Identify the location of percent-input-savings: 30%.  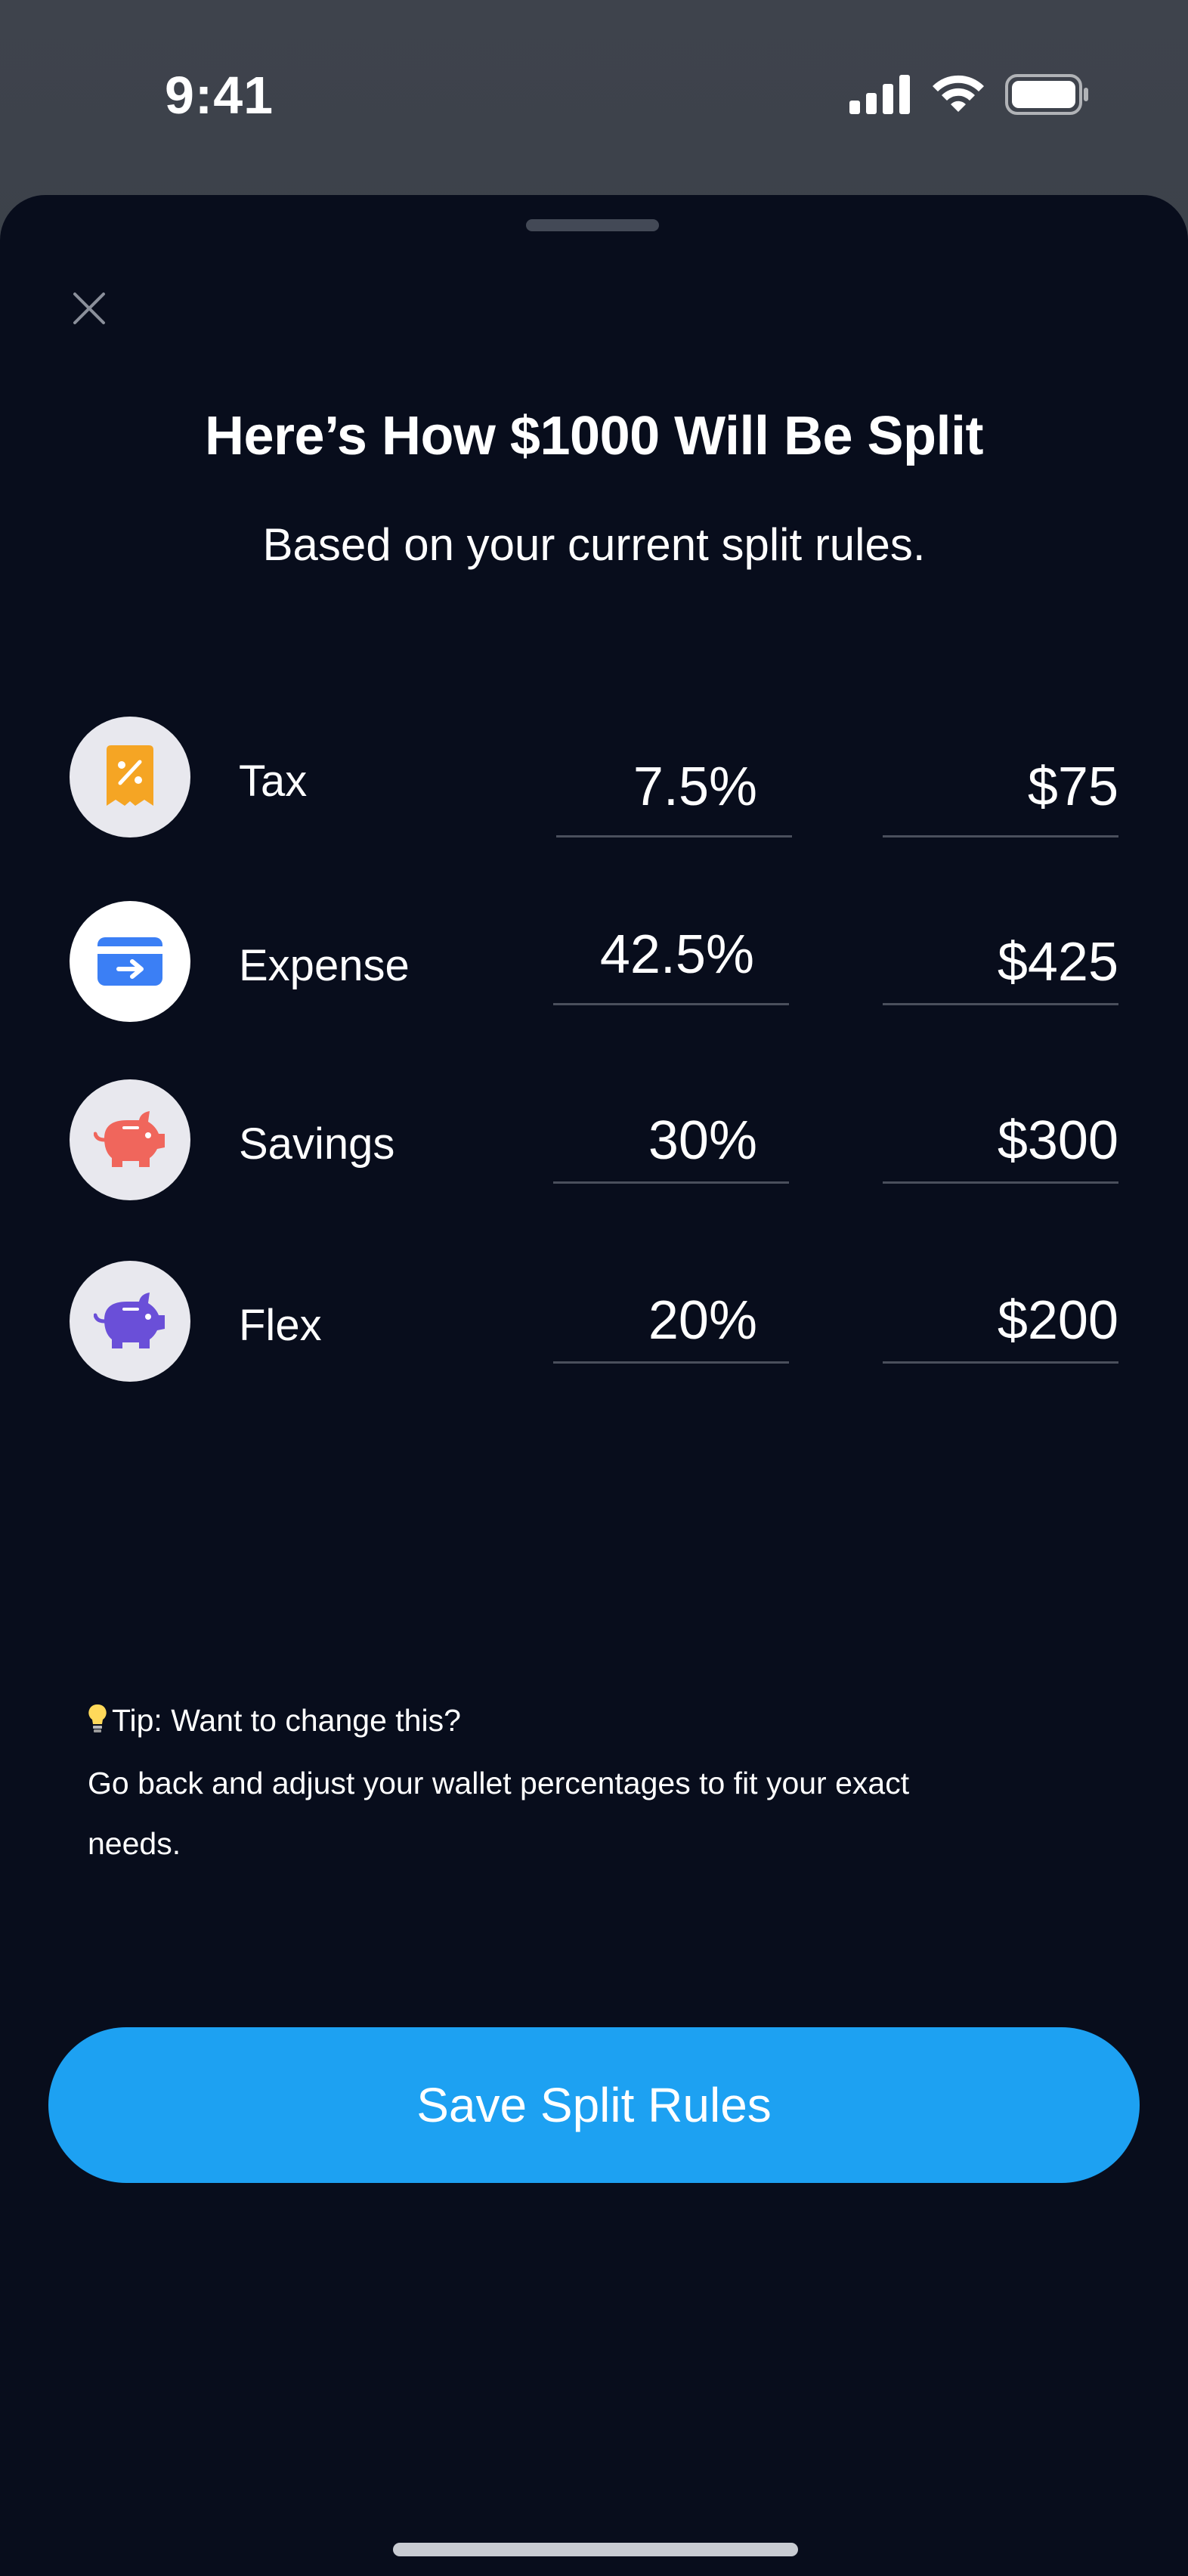
(671, 1137).